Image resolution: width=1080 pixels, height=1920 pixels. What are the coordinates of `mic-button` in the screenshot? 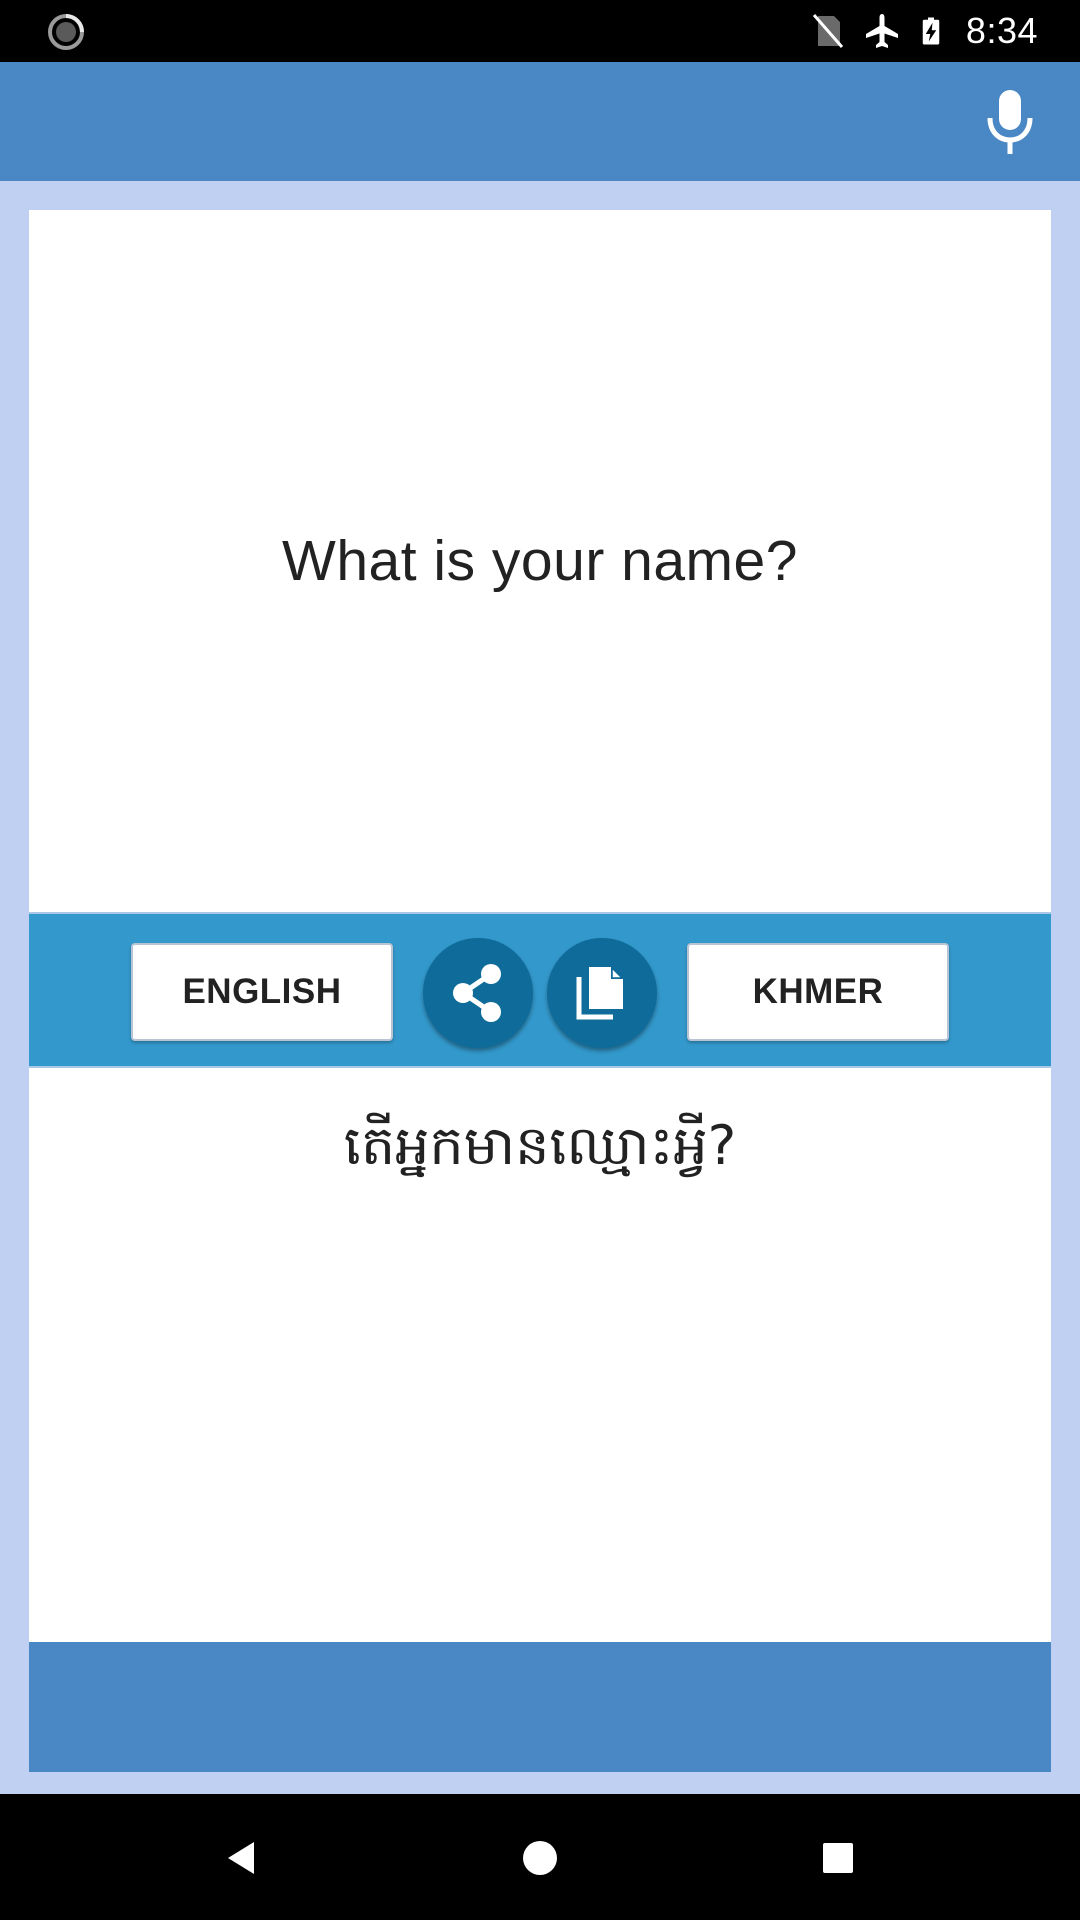 It's located at (1010, 121).